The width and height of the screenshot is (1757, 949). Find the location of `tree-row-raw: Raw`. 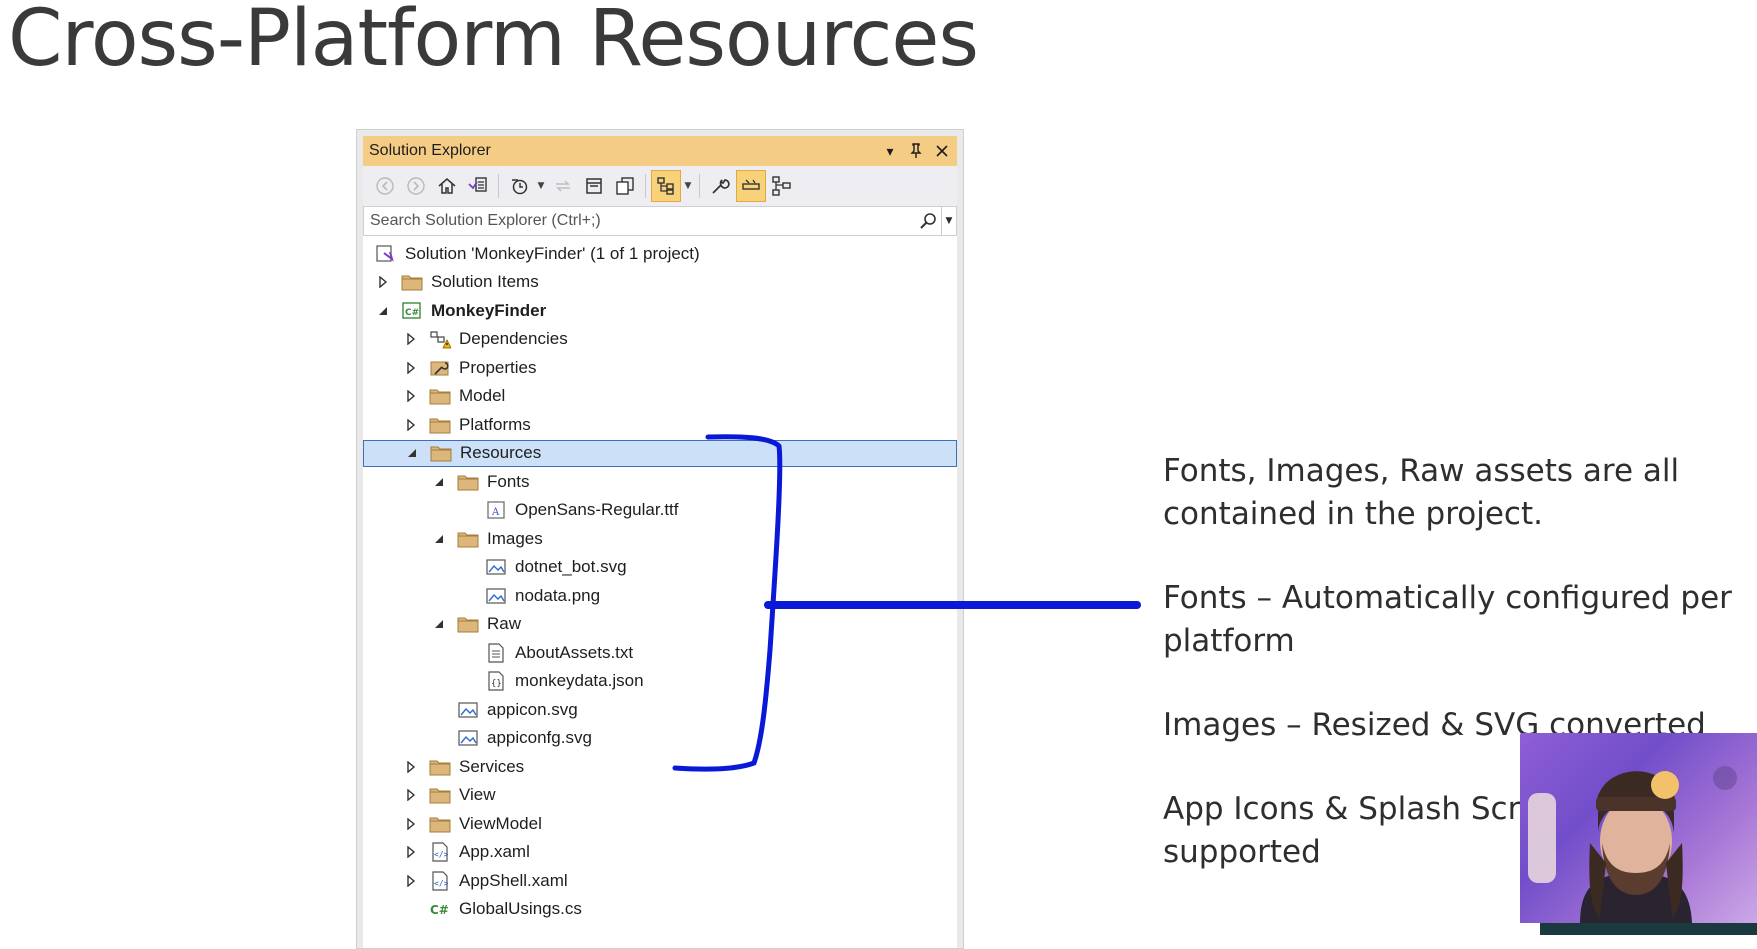

tree-row-raw: Raw is located at coordinates (660, 624).